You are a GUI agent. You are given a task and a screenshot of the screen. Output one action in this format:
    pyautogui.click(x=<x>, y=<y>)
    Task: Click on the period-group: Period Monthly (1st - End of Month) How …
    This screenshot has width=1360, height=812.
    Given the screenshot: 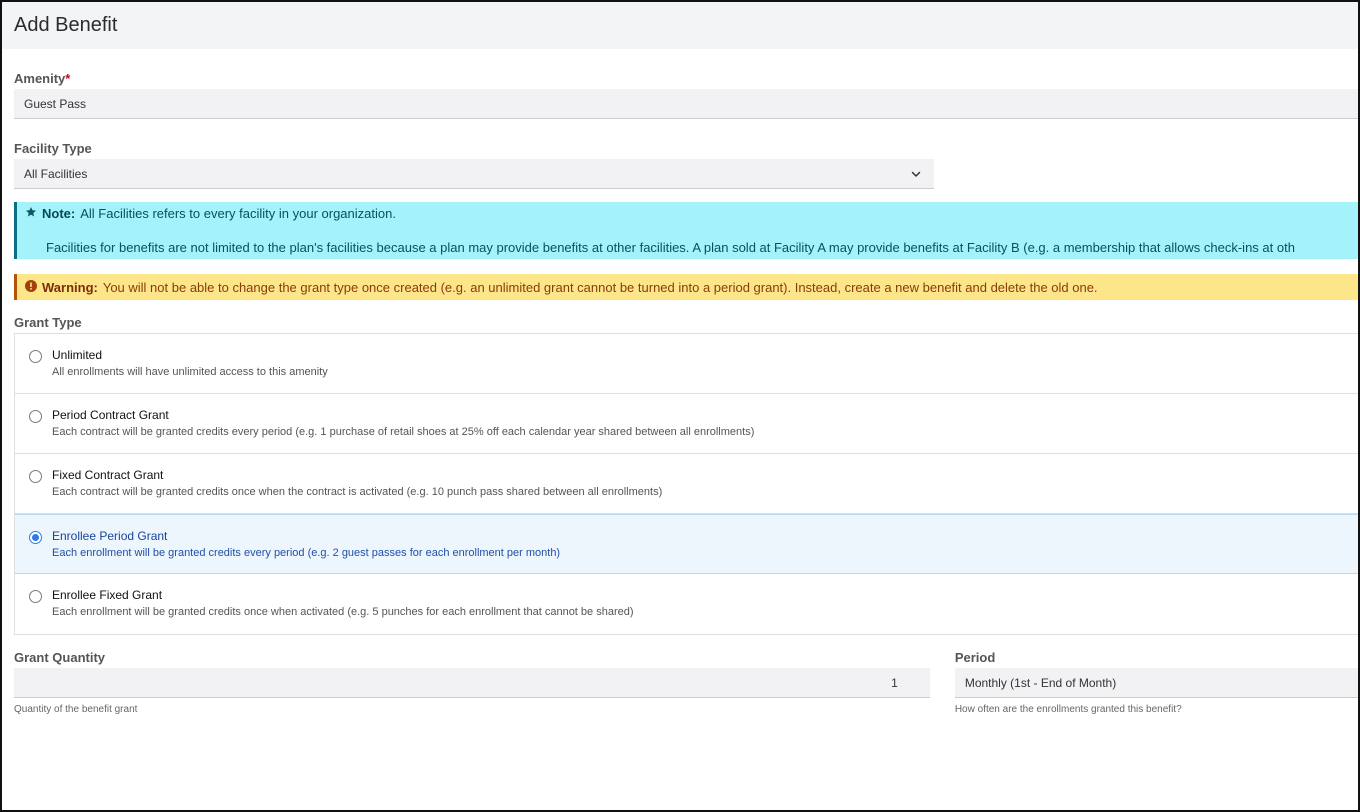 What is the action you would take?
    pyautogui.click(x=1156, y=675)
    